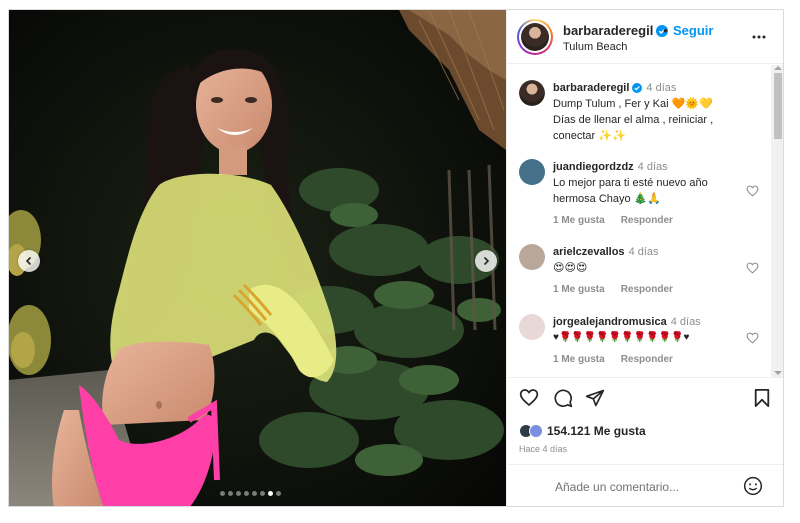  I want to click on comment-username: jorgealejandromusica, so click(610, 322).